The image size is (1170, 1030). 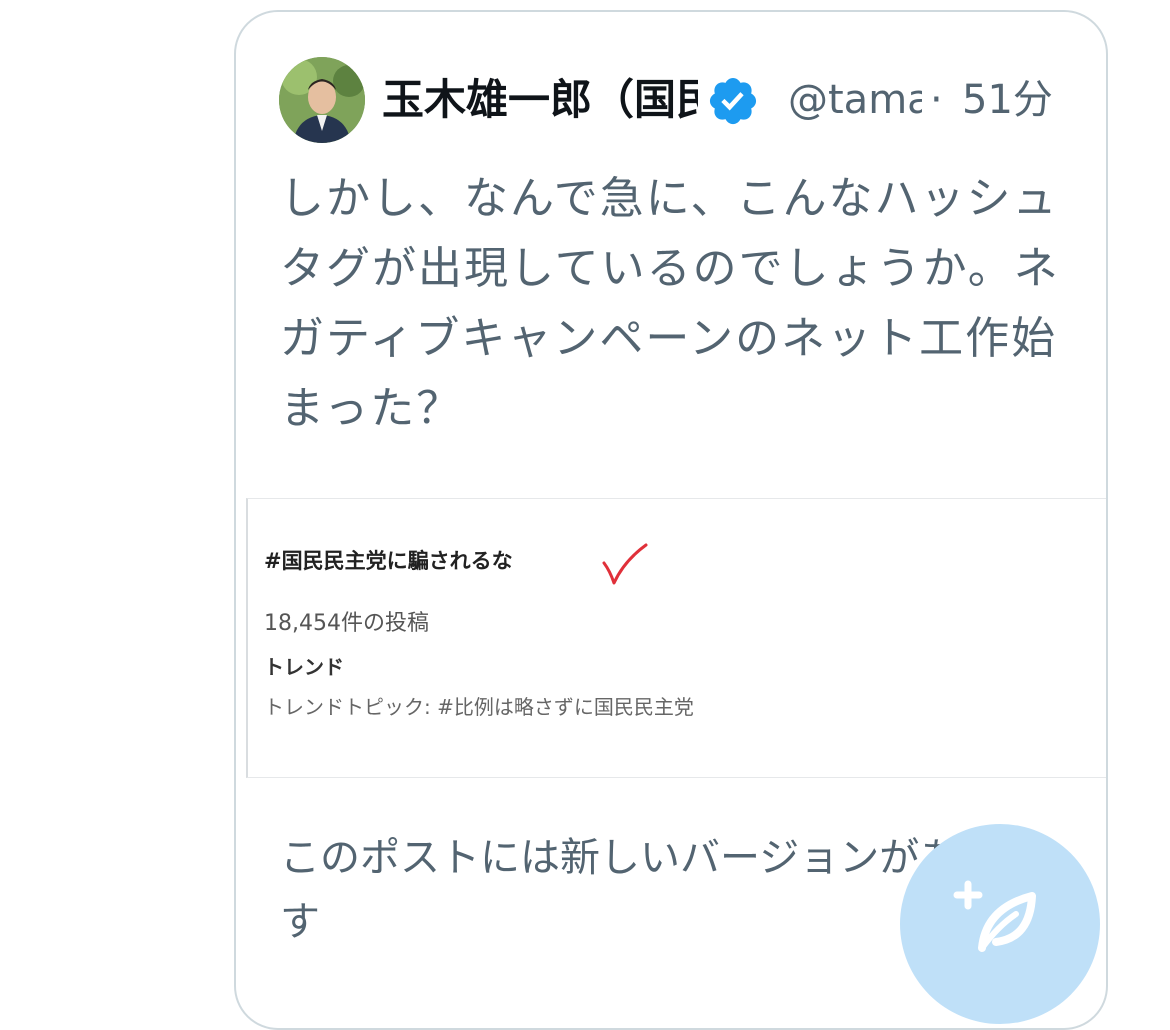 I want to click on embed-trend-label: トレンド, so click(x=304, y=667).